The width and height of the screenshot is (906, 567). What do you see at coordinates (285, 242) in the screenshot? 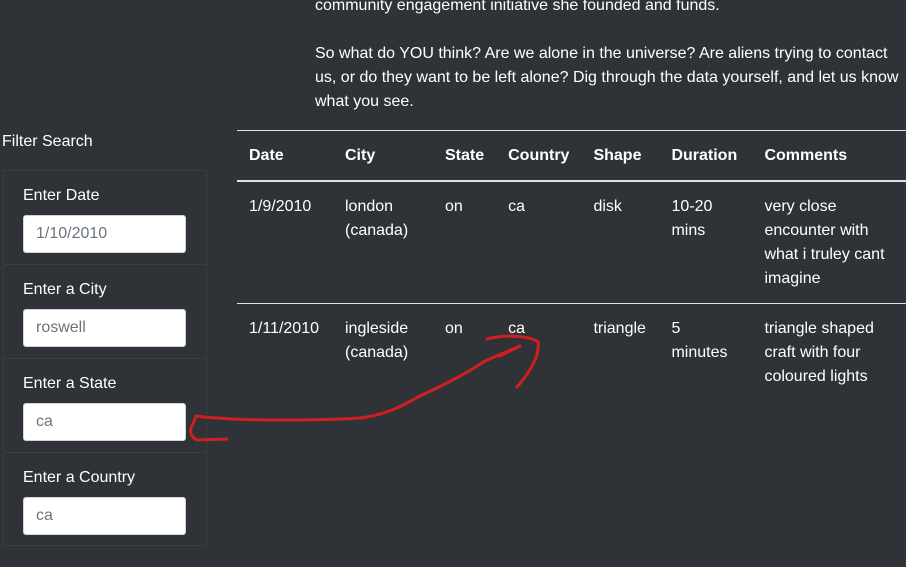
I see `cell-date: 1/9/2010` at bounding box center [285, 242].